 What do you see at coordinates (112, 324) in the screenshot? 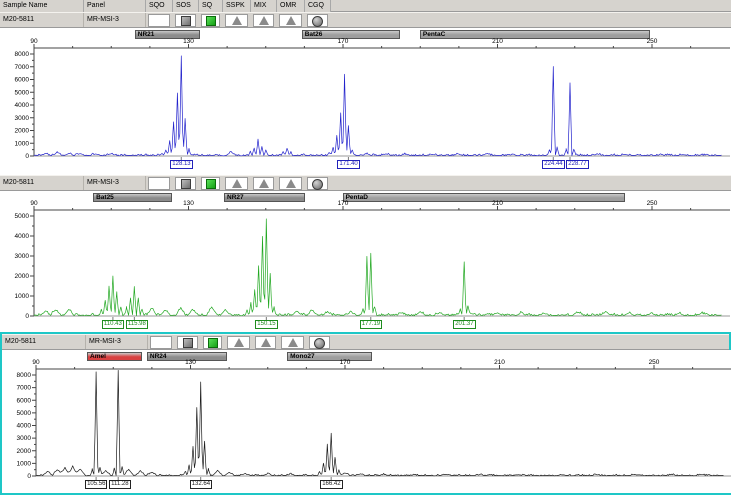
I see `peak-size-label: 110.43` at bounding box center [112, 324].